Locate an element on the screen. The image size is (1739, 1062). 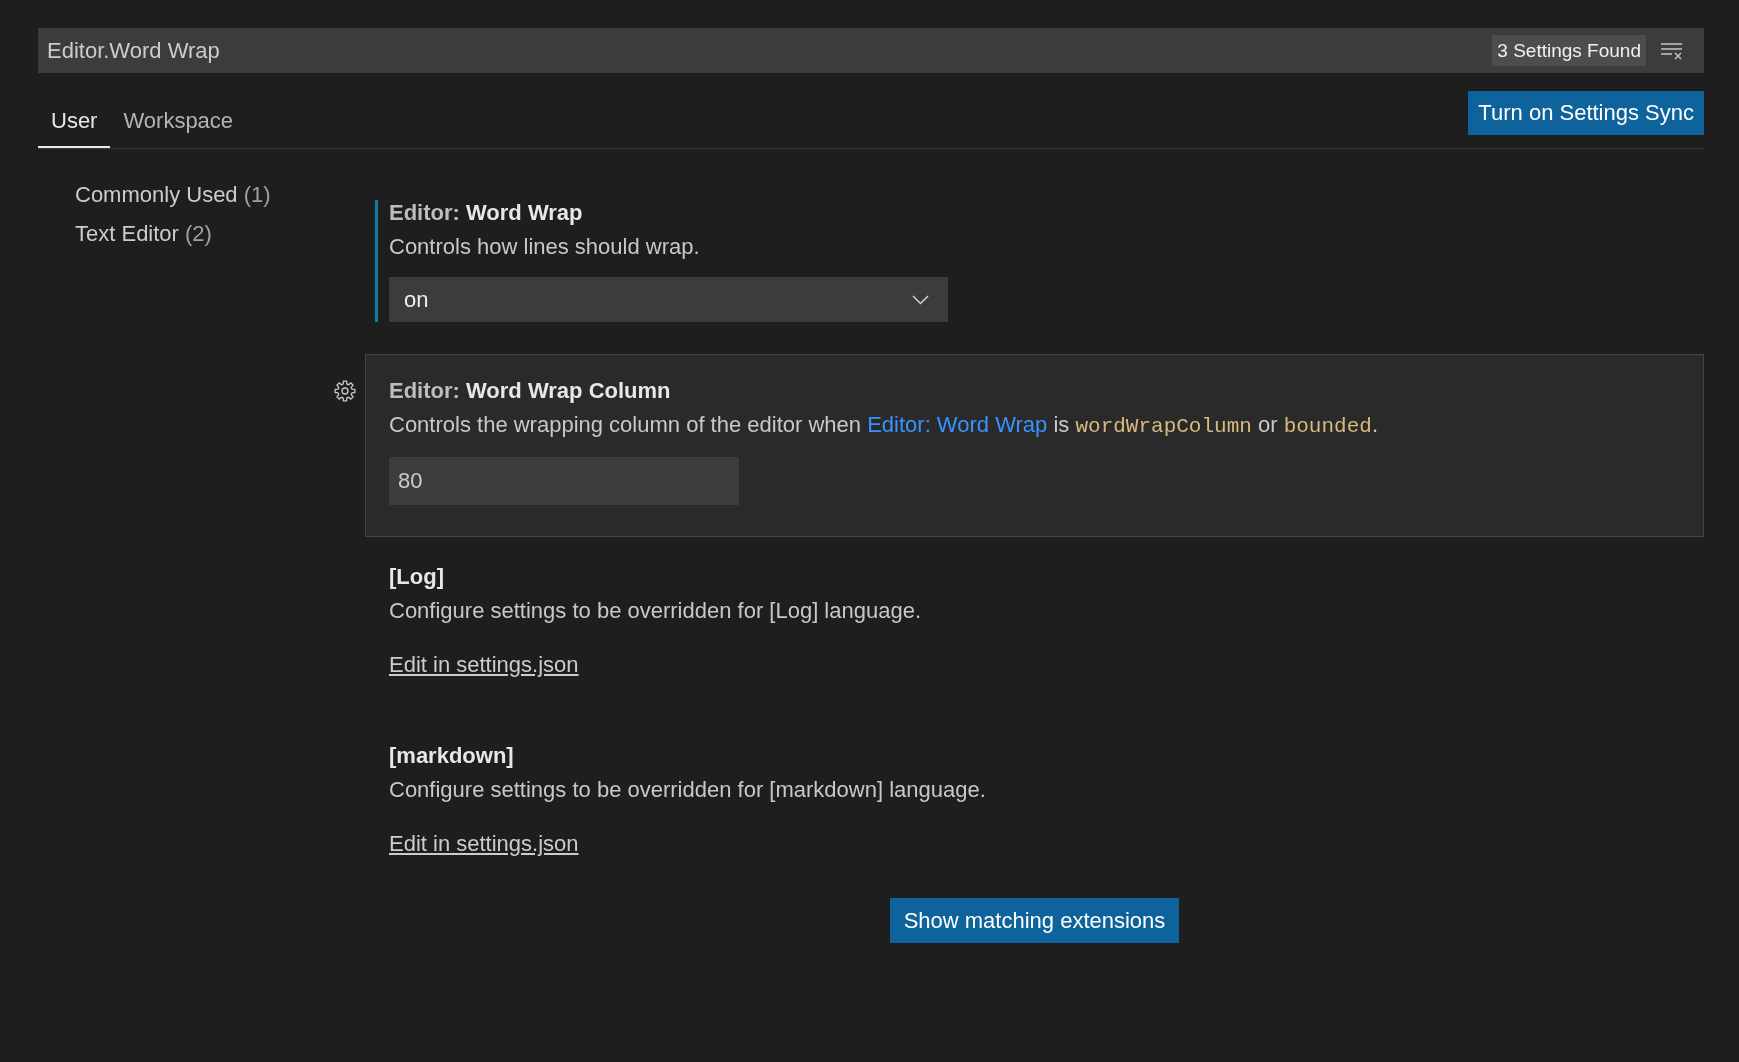
clear-filter-icon is located at coordinates (1672, 50).